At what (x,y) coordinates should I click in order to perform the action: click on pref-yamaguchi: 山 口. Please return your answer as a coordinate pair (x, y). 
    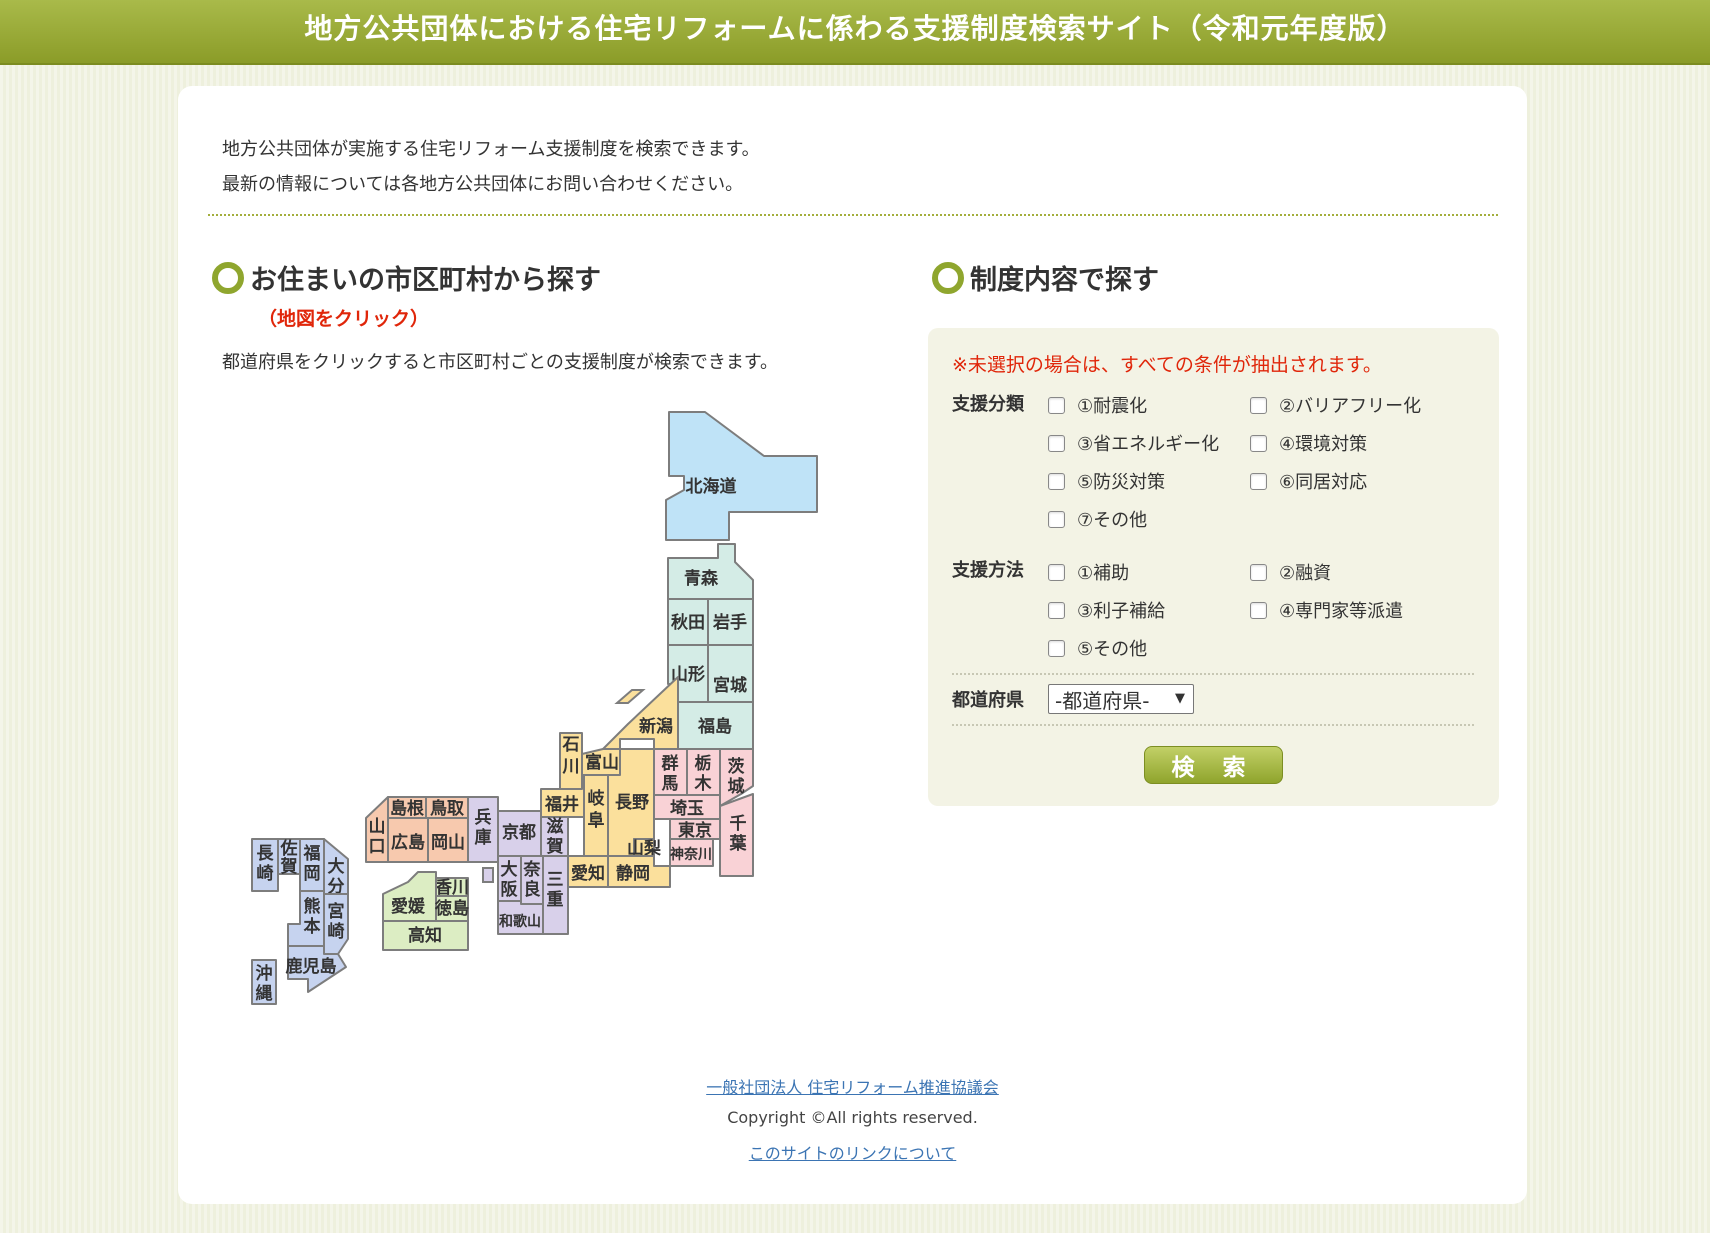
    Looking at the image, I should click on (377, 829).